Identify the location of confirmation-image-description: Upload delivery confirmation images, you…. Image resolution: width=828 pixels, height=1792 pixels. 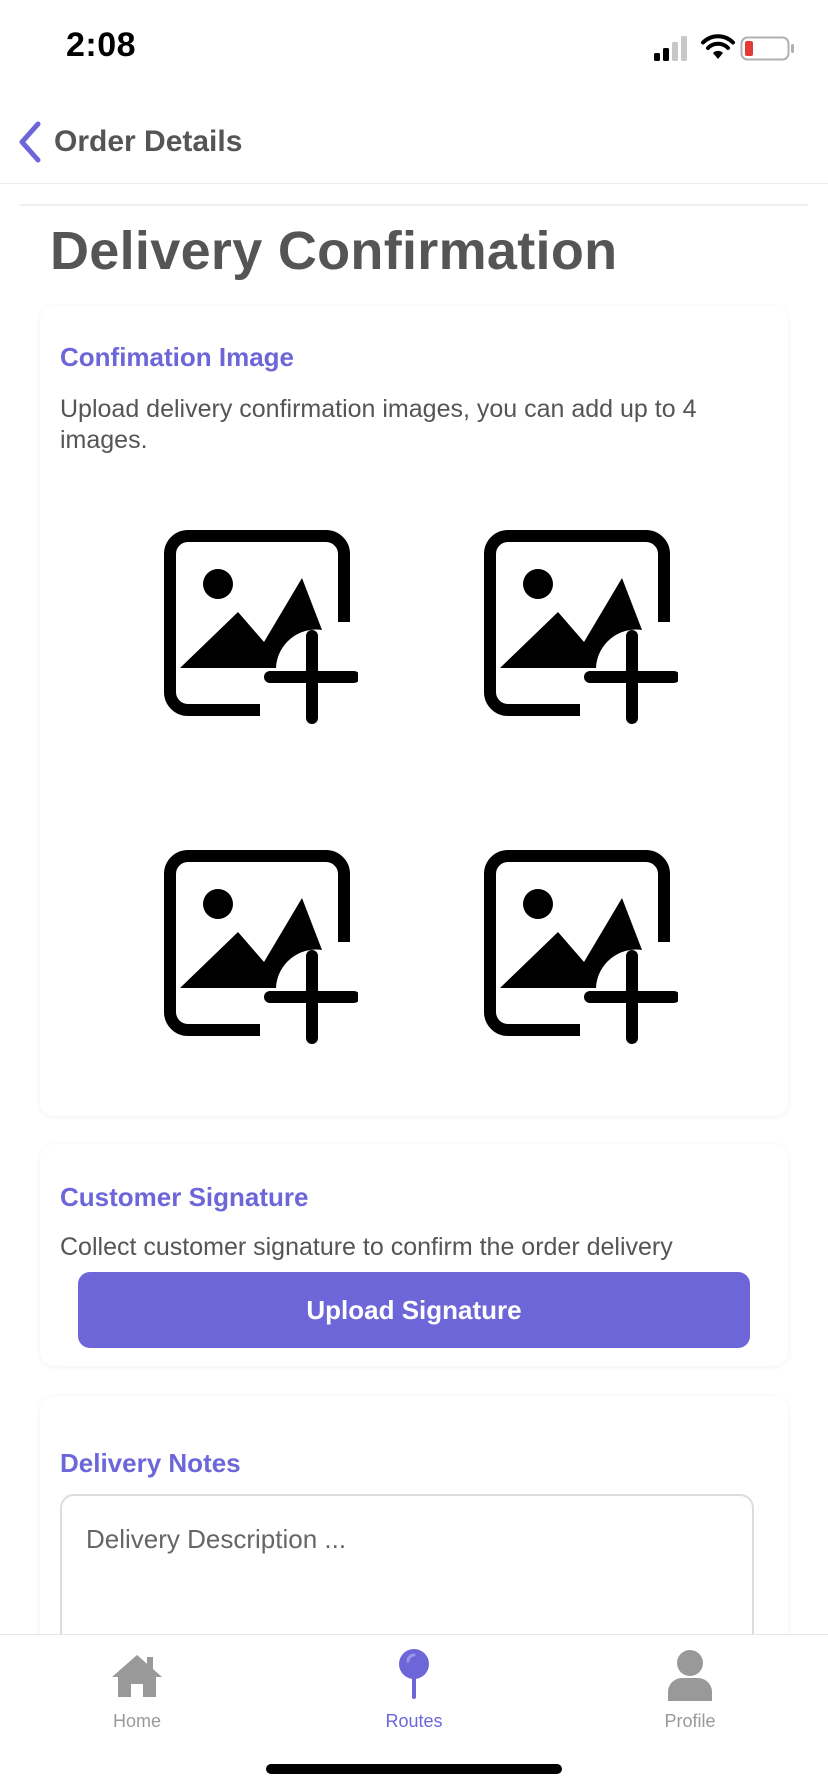
(378, 424).